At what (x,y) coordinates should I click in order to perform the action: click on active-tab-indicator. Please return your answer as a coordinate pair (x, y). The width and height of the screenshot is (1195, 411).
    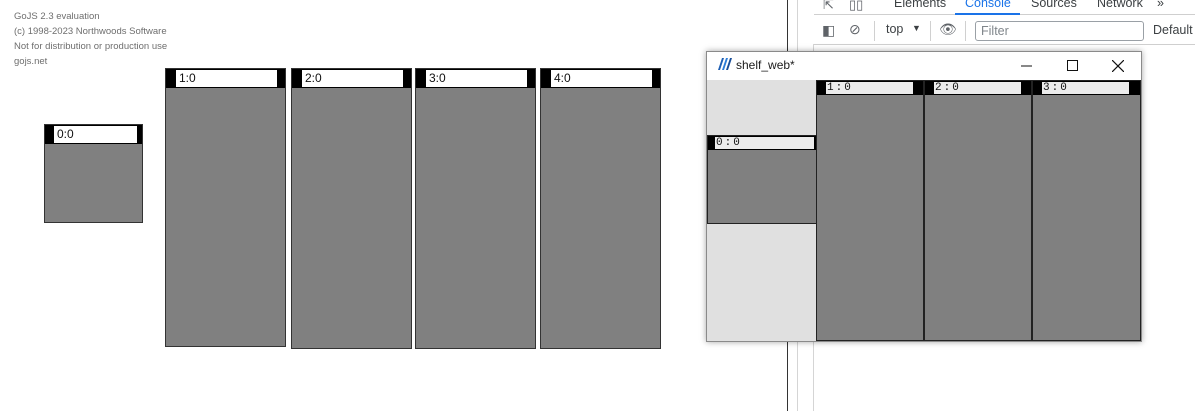
    Looking at the image, I should click on (987, 14).